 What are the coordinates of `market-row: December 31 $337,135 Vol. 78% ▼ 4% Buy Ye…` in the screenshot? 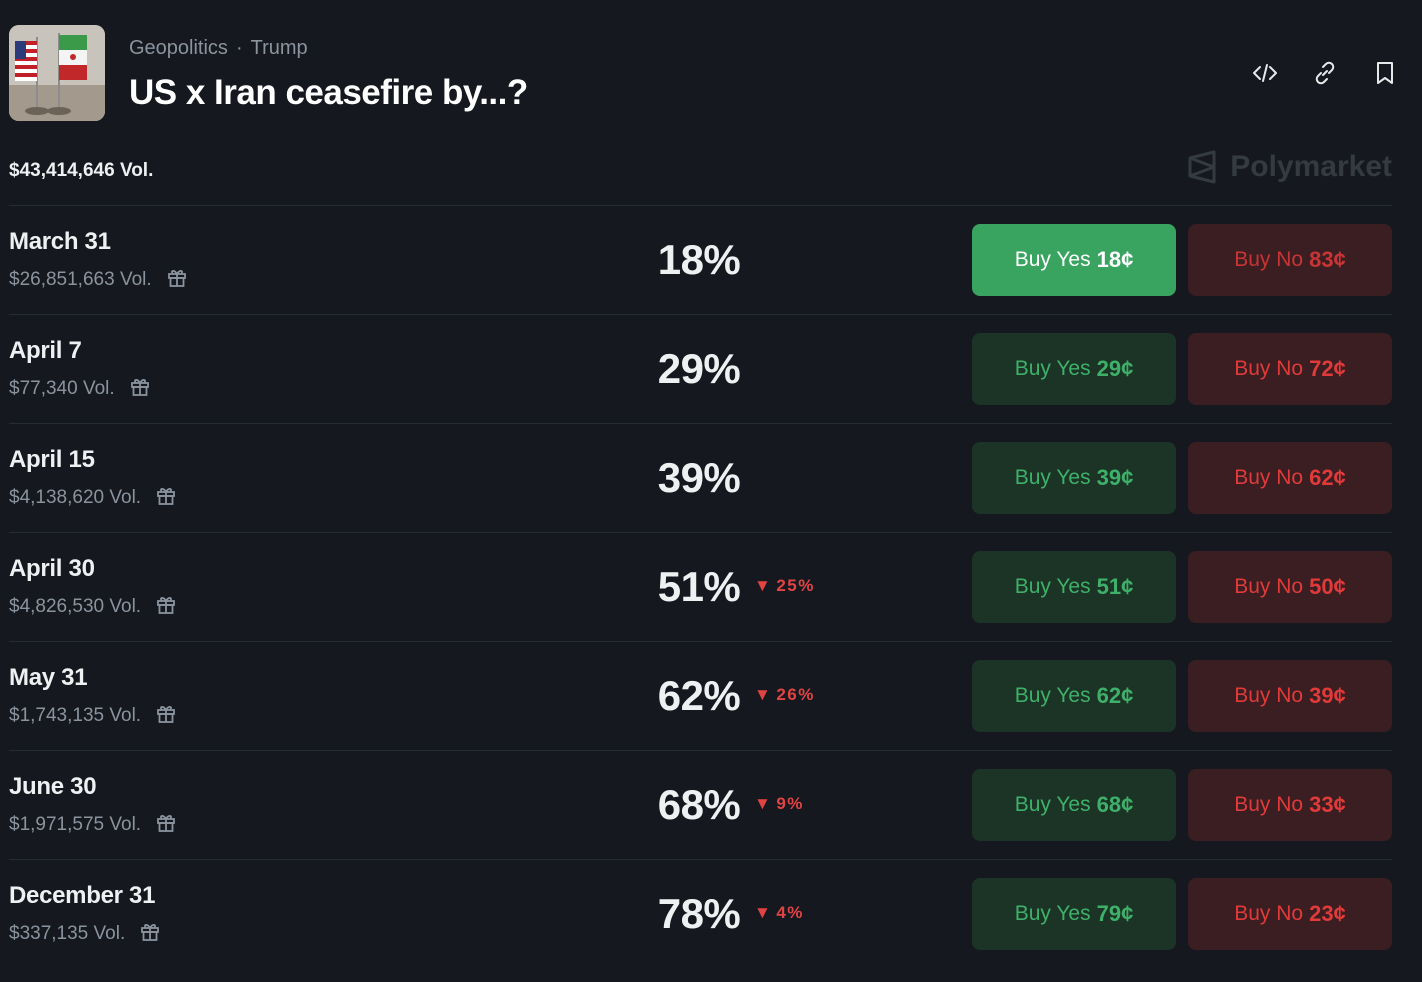 It's located at (700, 913).